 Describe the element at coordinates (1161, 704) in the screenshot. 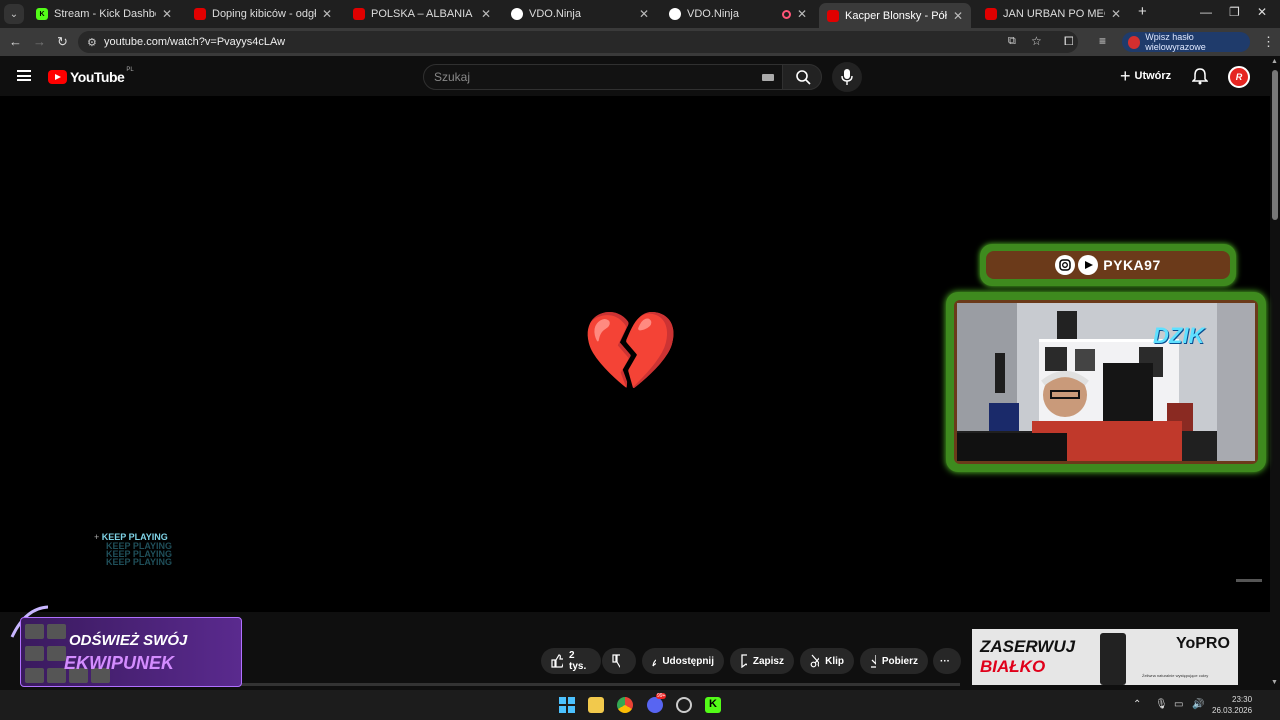

I see `tray-microphone-icon: 🎙` at that location.